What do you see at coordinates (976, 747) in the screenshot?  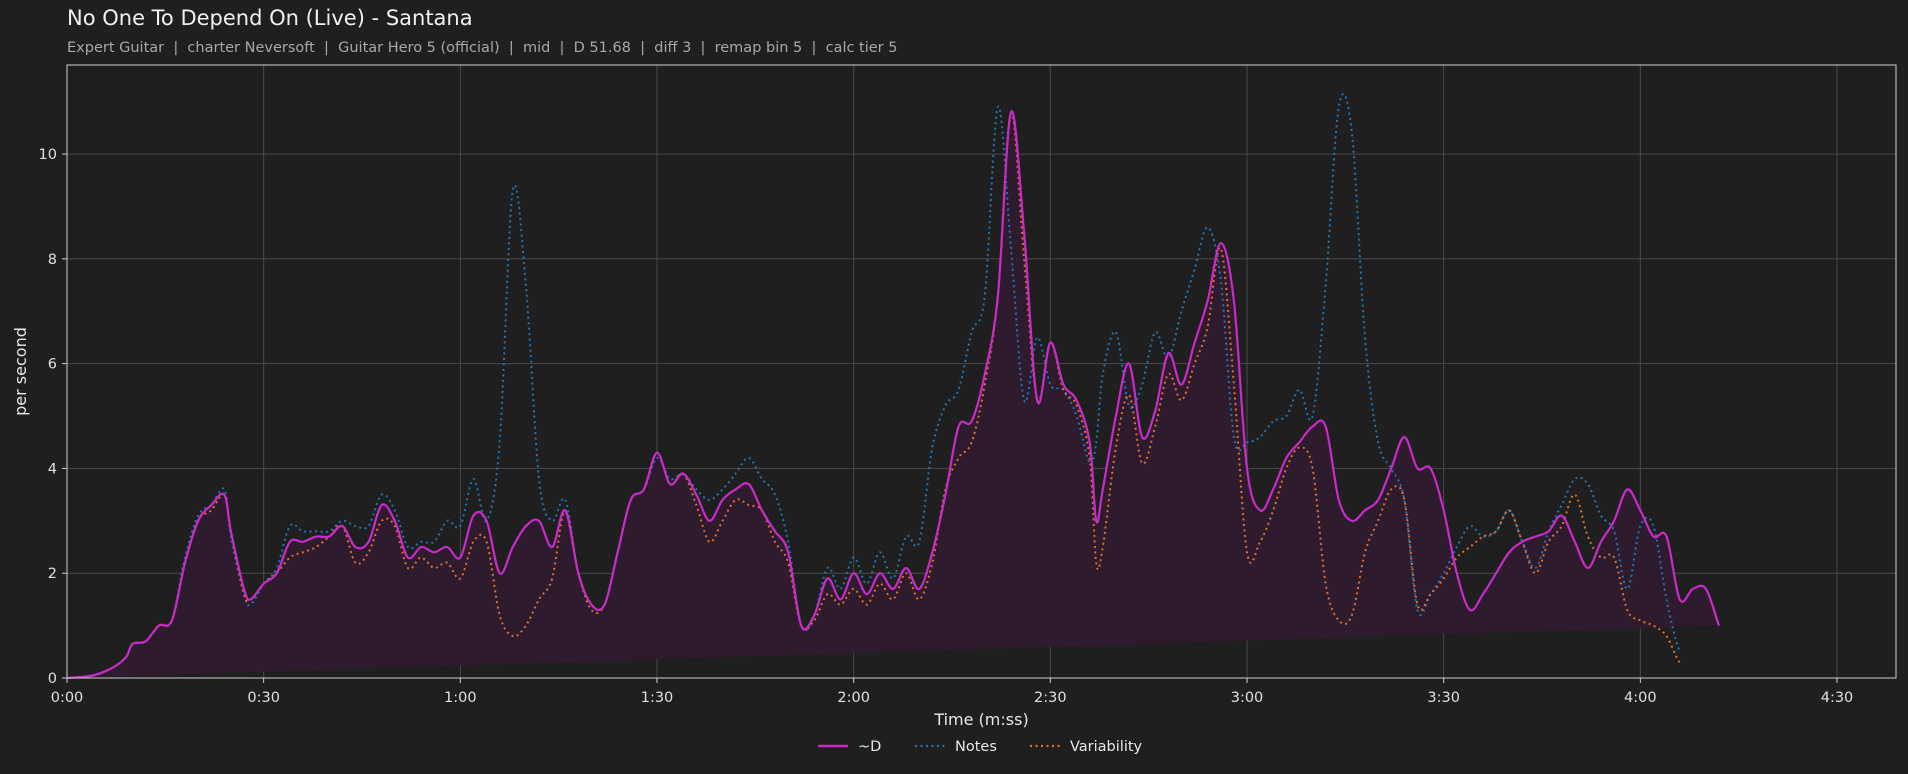 I see `legend-label: Notes` at bounding box center [976, 747].